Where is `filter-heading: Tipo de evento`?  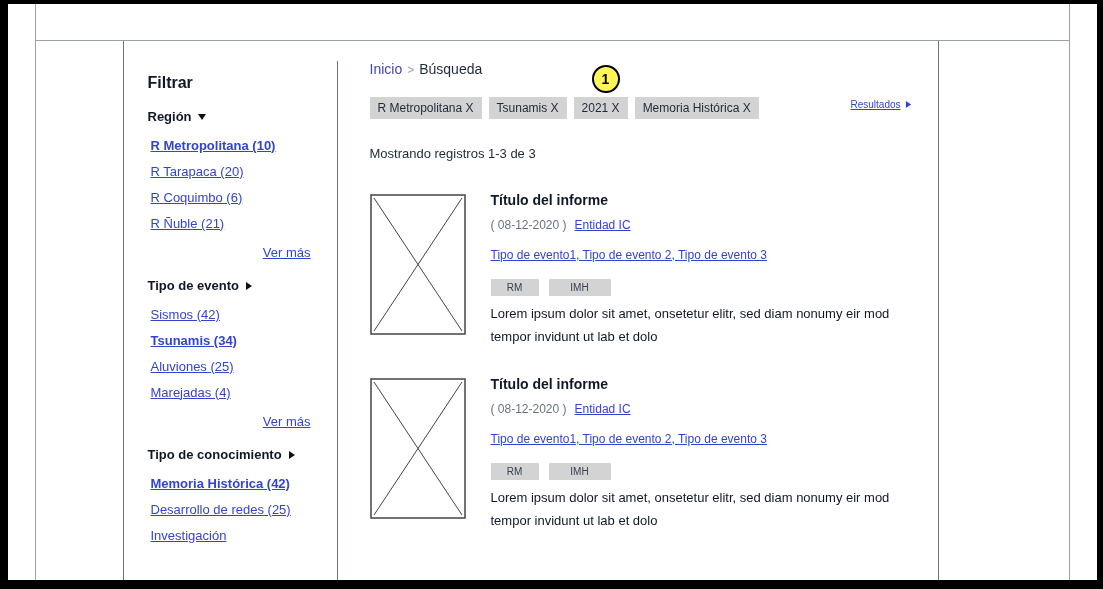 filter-heading: Tipo de evento is located at coordinates (193, 286).